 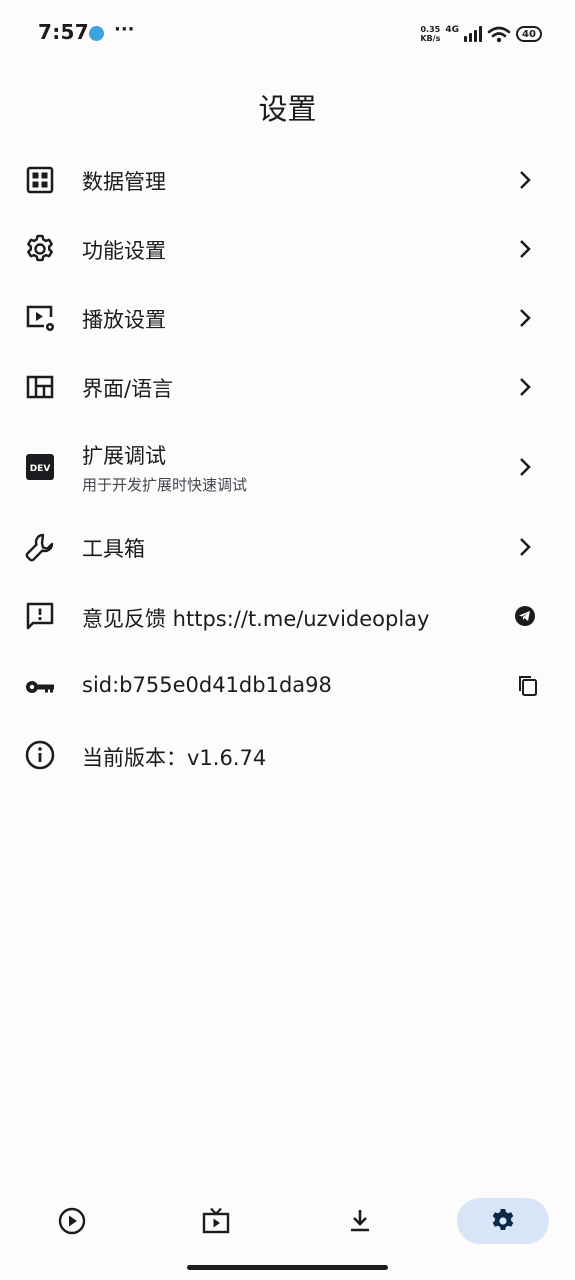 What do you see at coordinates (287, 35) in the screenshot?
I see `status-bar: 7:57 ··· 0.35 KB/s 4G 40` at bounding box center [287, 35].